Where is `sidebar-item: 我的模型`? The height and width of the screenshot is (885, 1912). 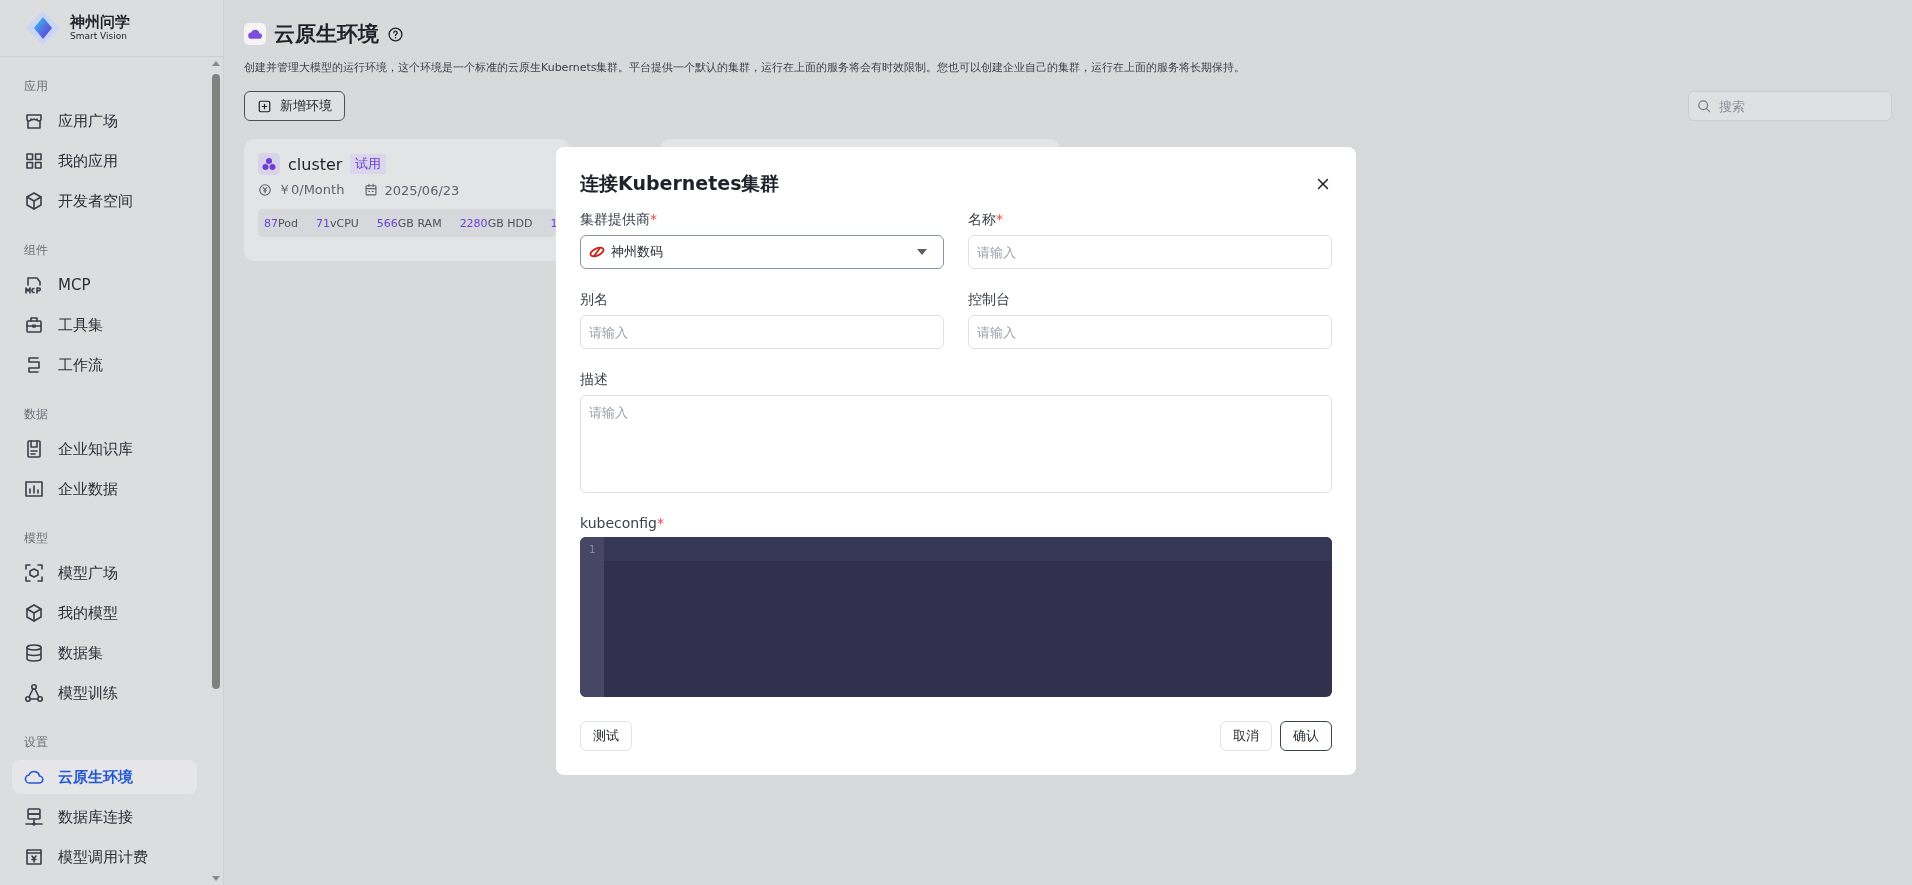 sidebar-item: 我的模型 is located at coordinates (104, 613).